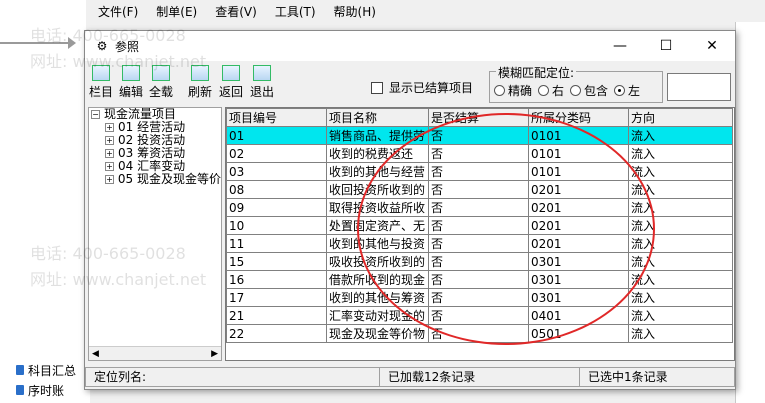  What do you see at coordinates (276, 315) in the screenshot?
I see `table-cell: 21` at bounding box center [276, 315].